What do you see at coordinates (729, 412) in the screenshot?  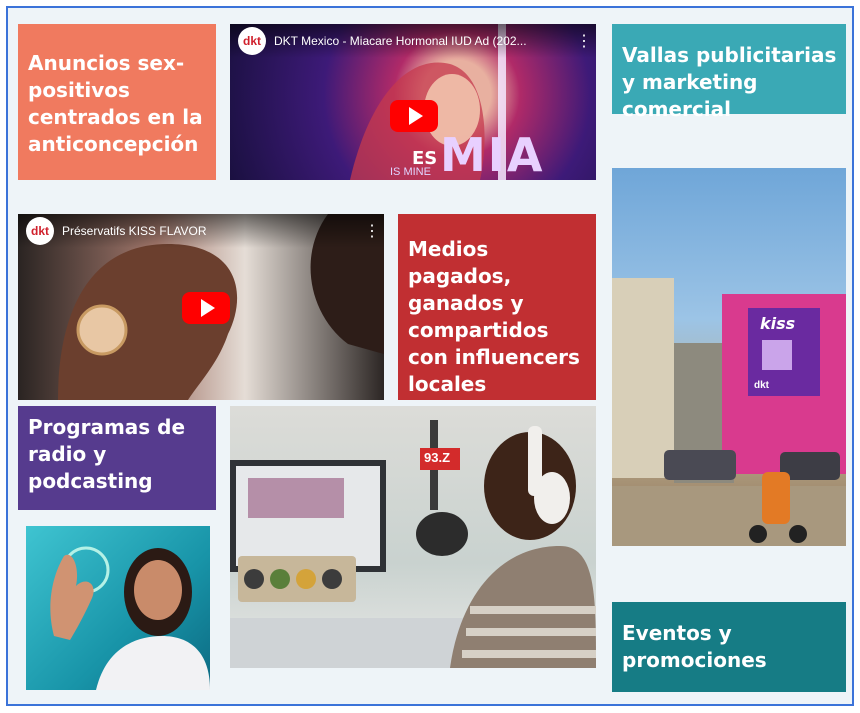 I see `street-scene` at bounding box center [729, 412].